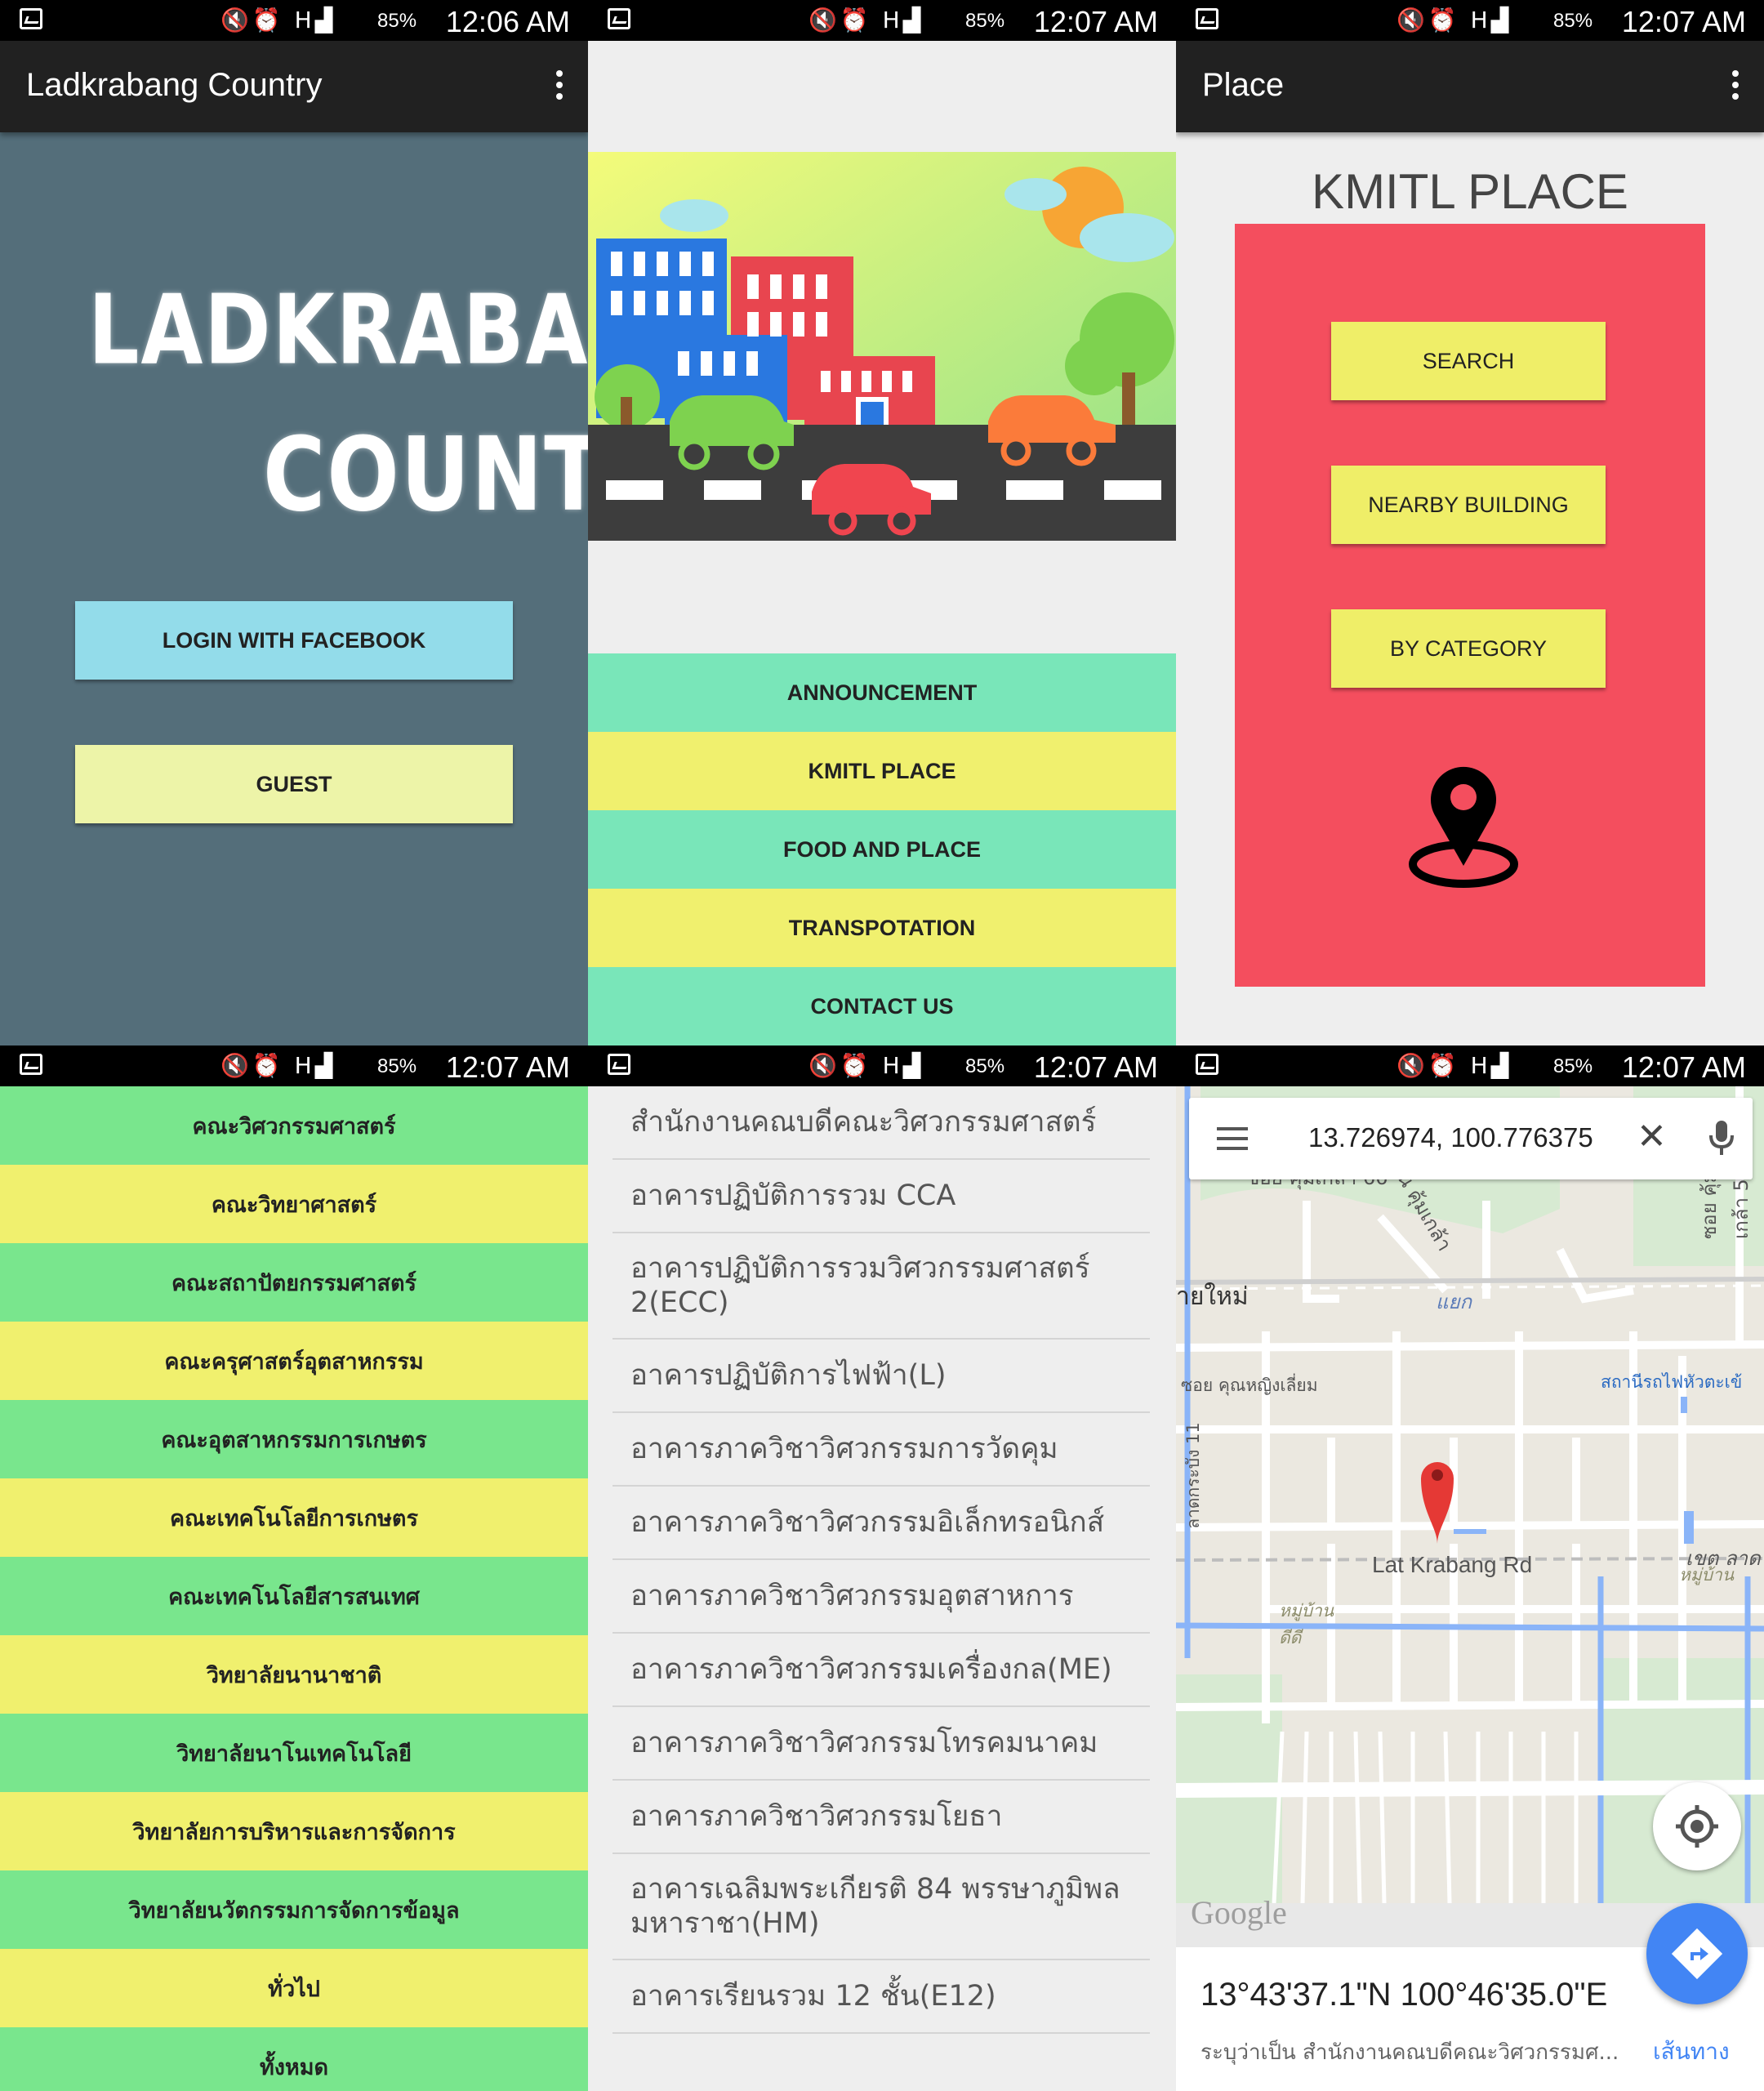  Describe the element at coordinates (1454, 1302) in the screenshot. I see `map-label: แยก` at that location.